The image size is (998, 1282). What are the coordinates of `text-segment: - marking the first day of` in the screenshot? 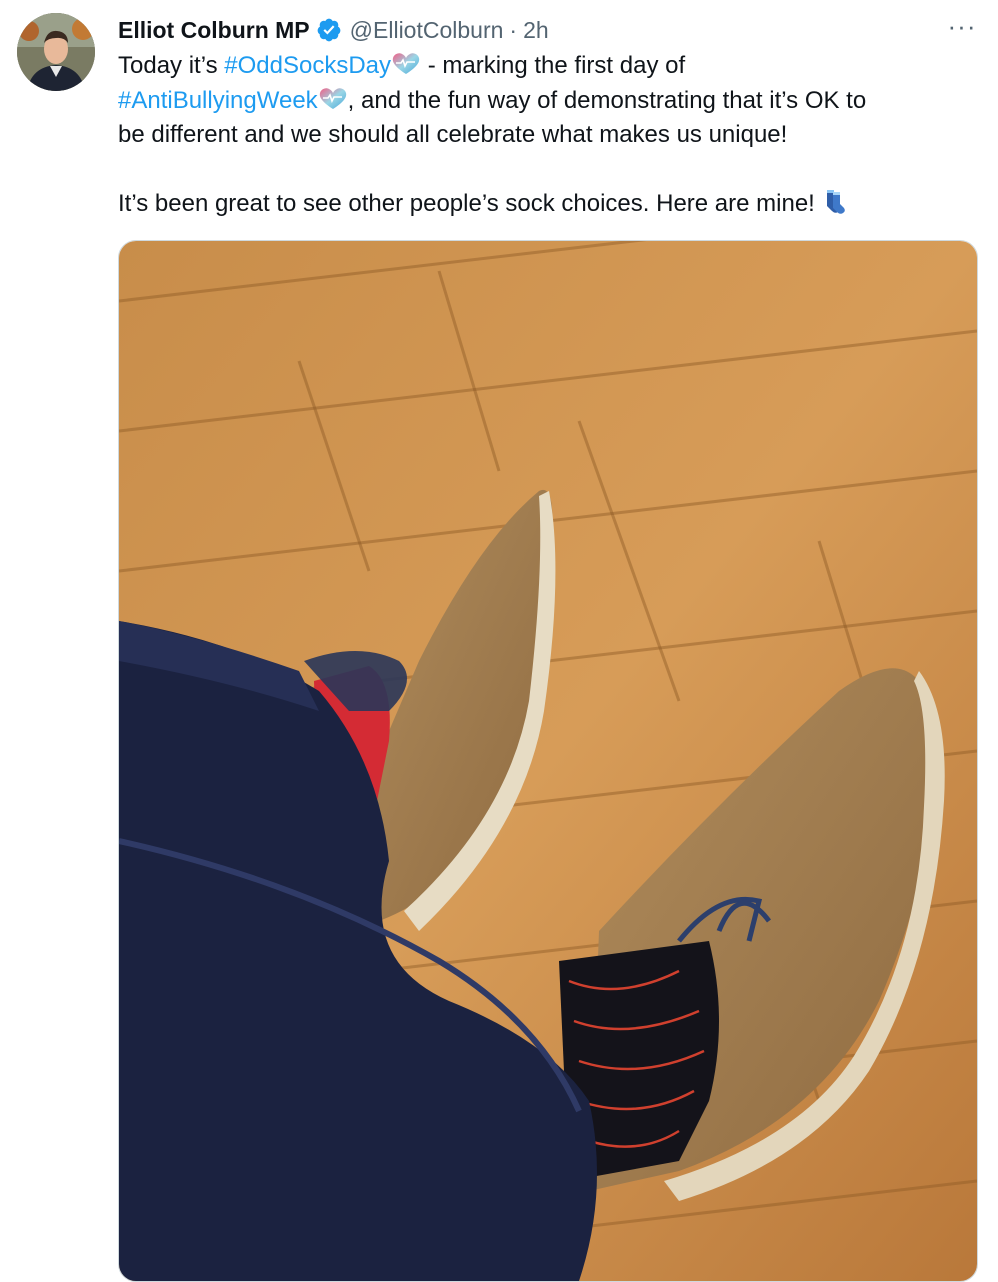 It's located at (553, 65).